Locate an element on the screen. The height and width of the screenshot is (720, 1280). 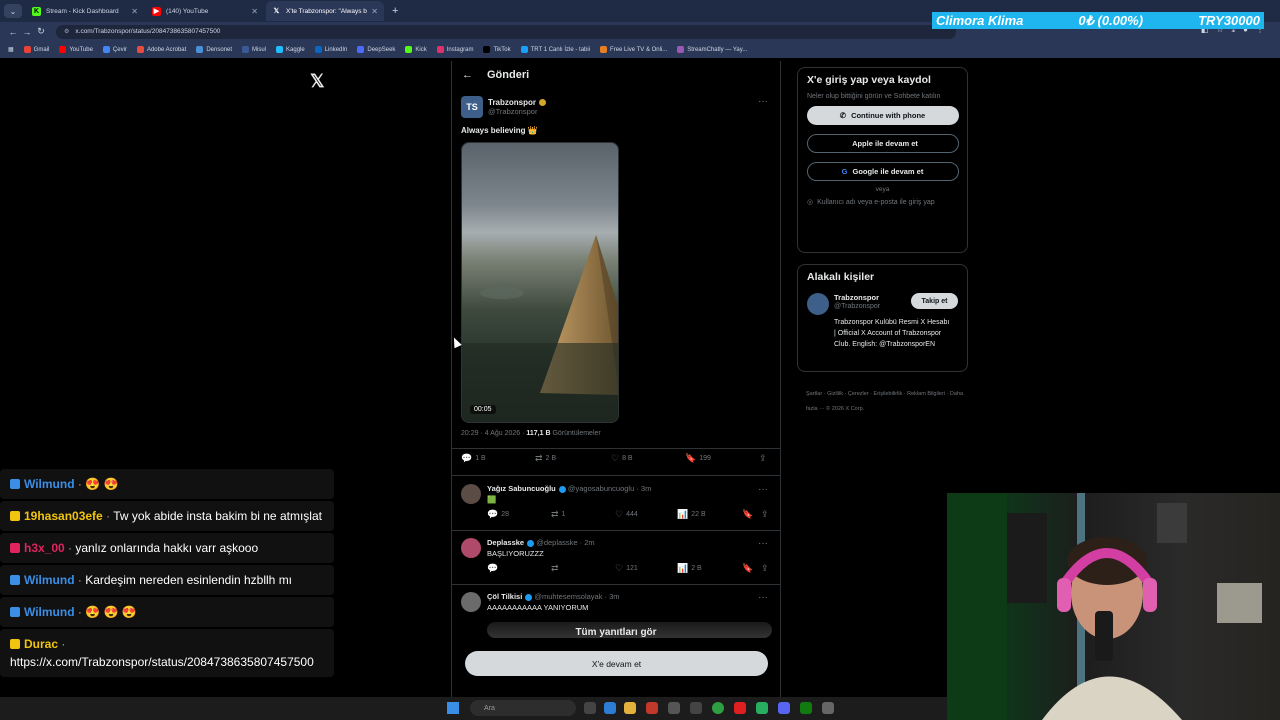
bookmark-button: 🔖 199 is located at coordinates (698, 458).